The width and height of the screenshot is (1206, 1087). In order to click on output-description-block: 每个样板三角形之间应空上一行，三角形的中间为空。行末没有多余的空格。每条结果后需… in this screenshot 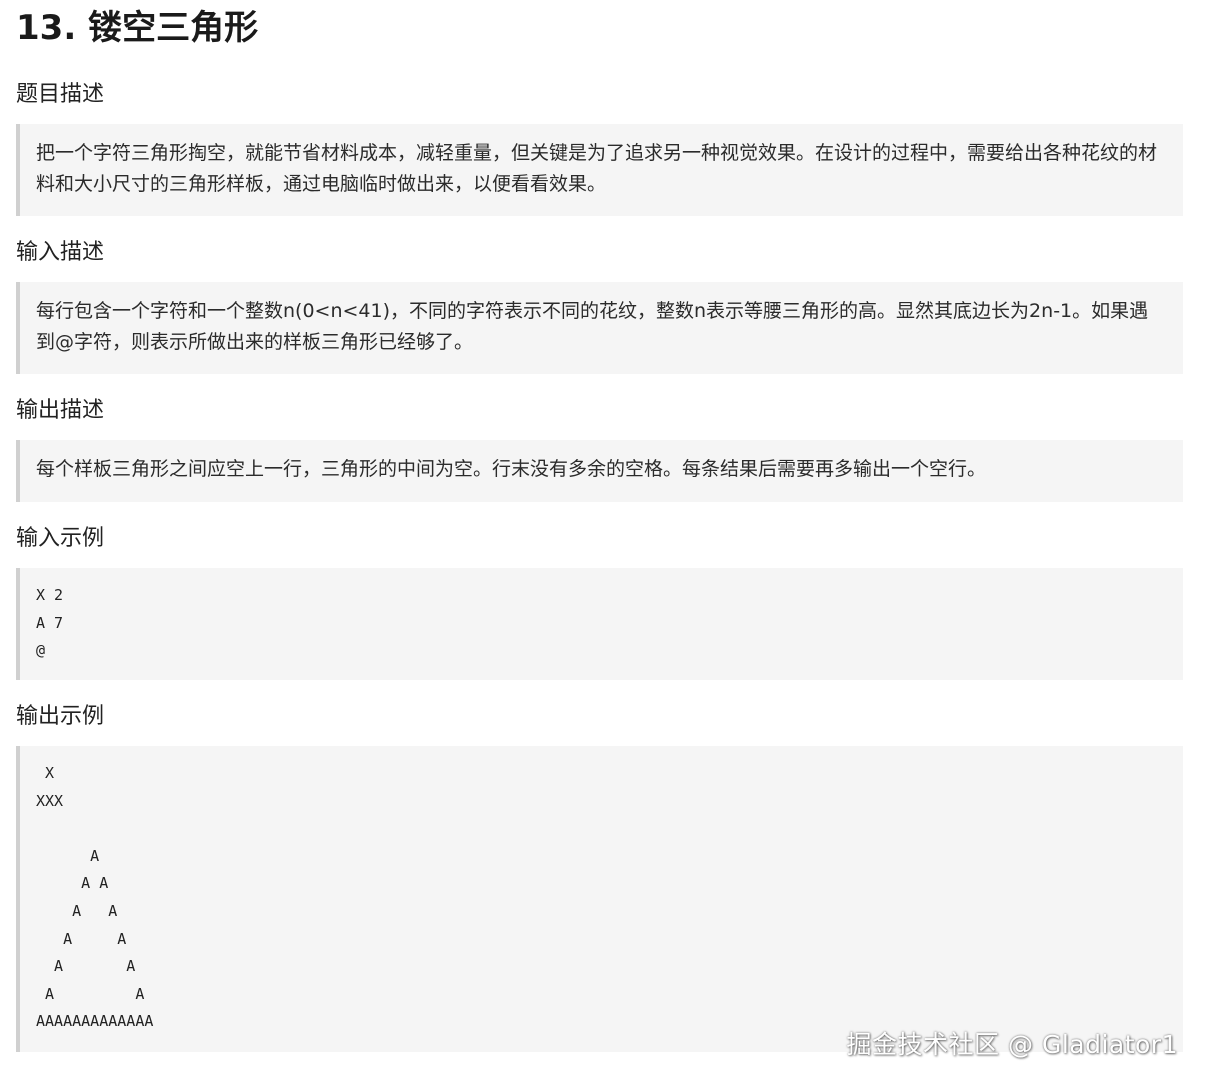, I will do `click(599, 471)`.